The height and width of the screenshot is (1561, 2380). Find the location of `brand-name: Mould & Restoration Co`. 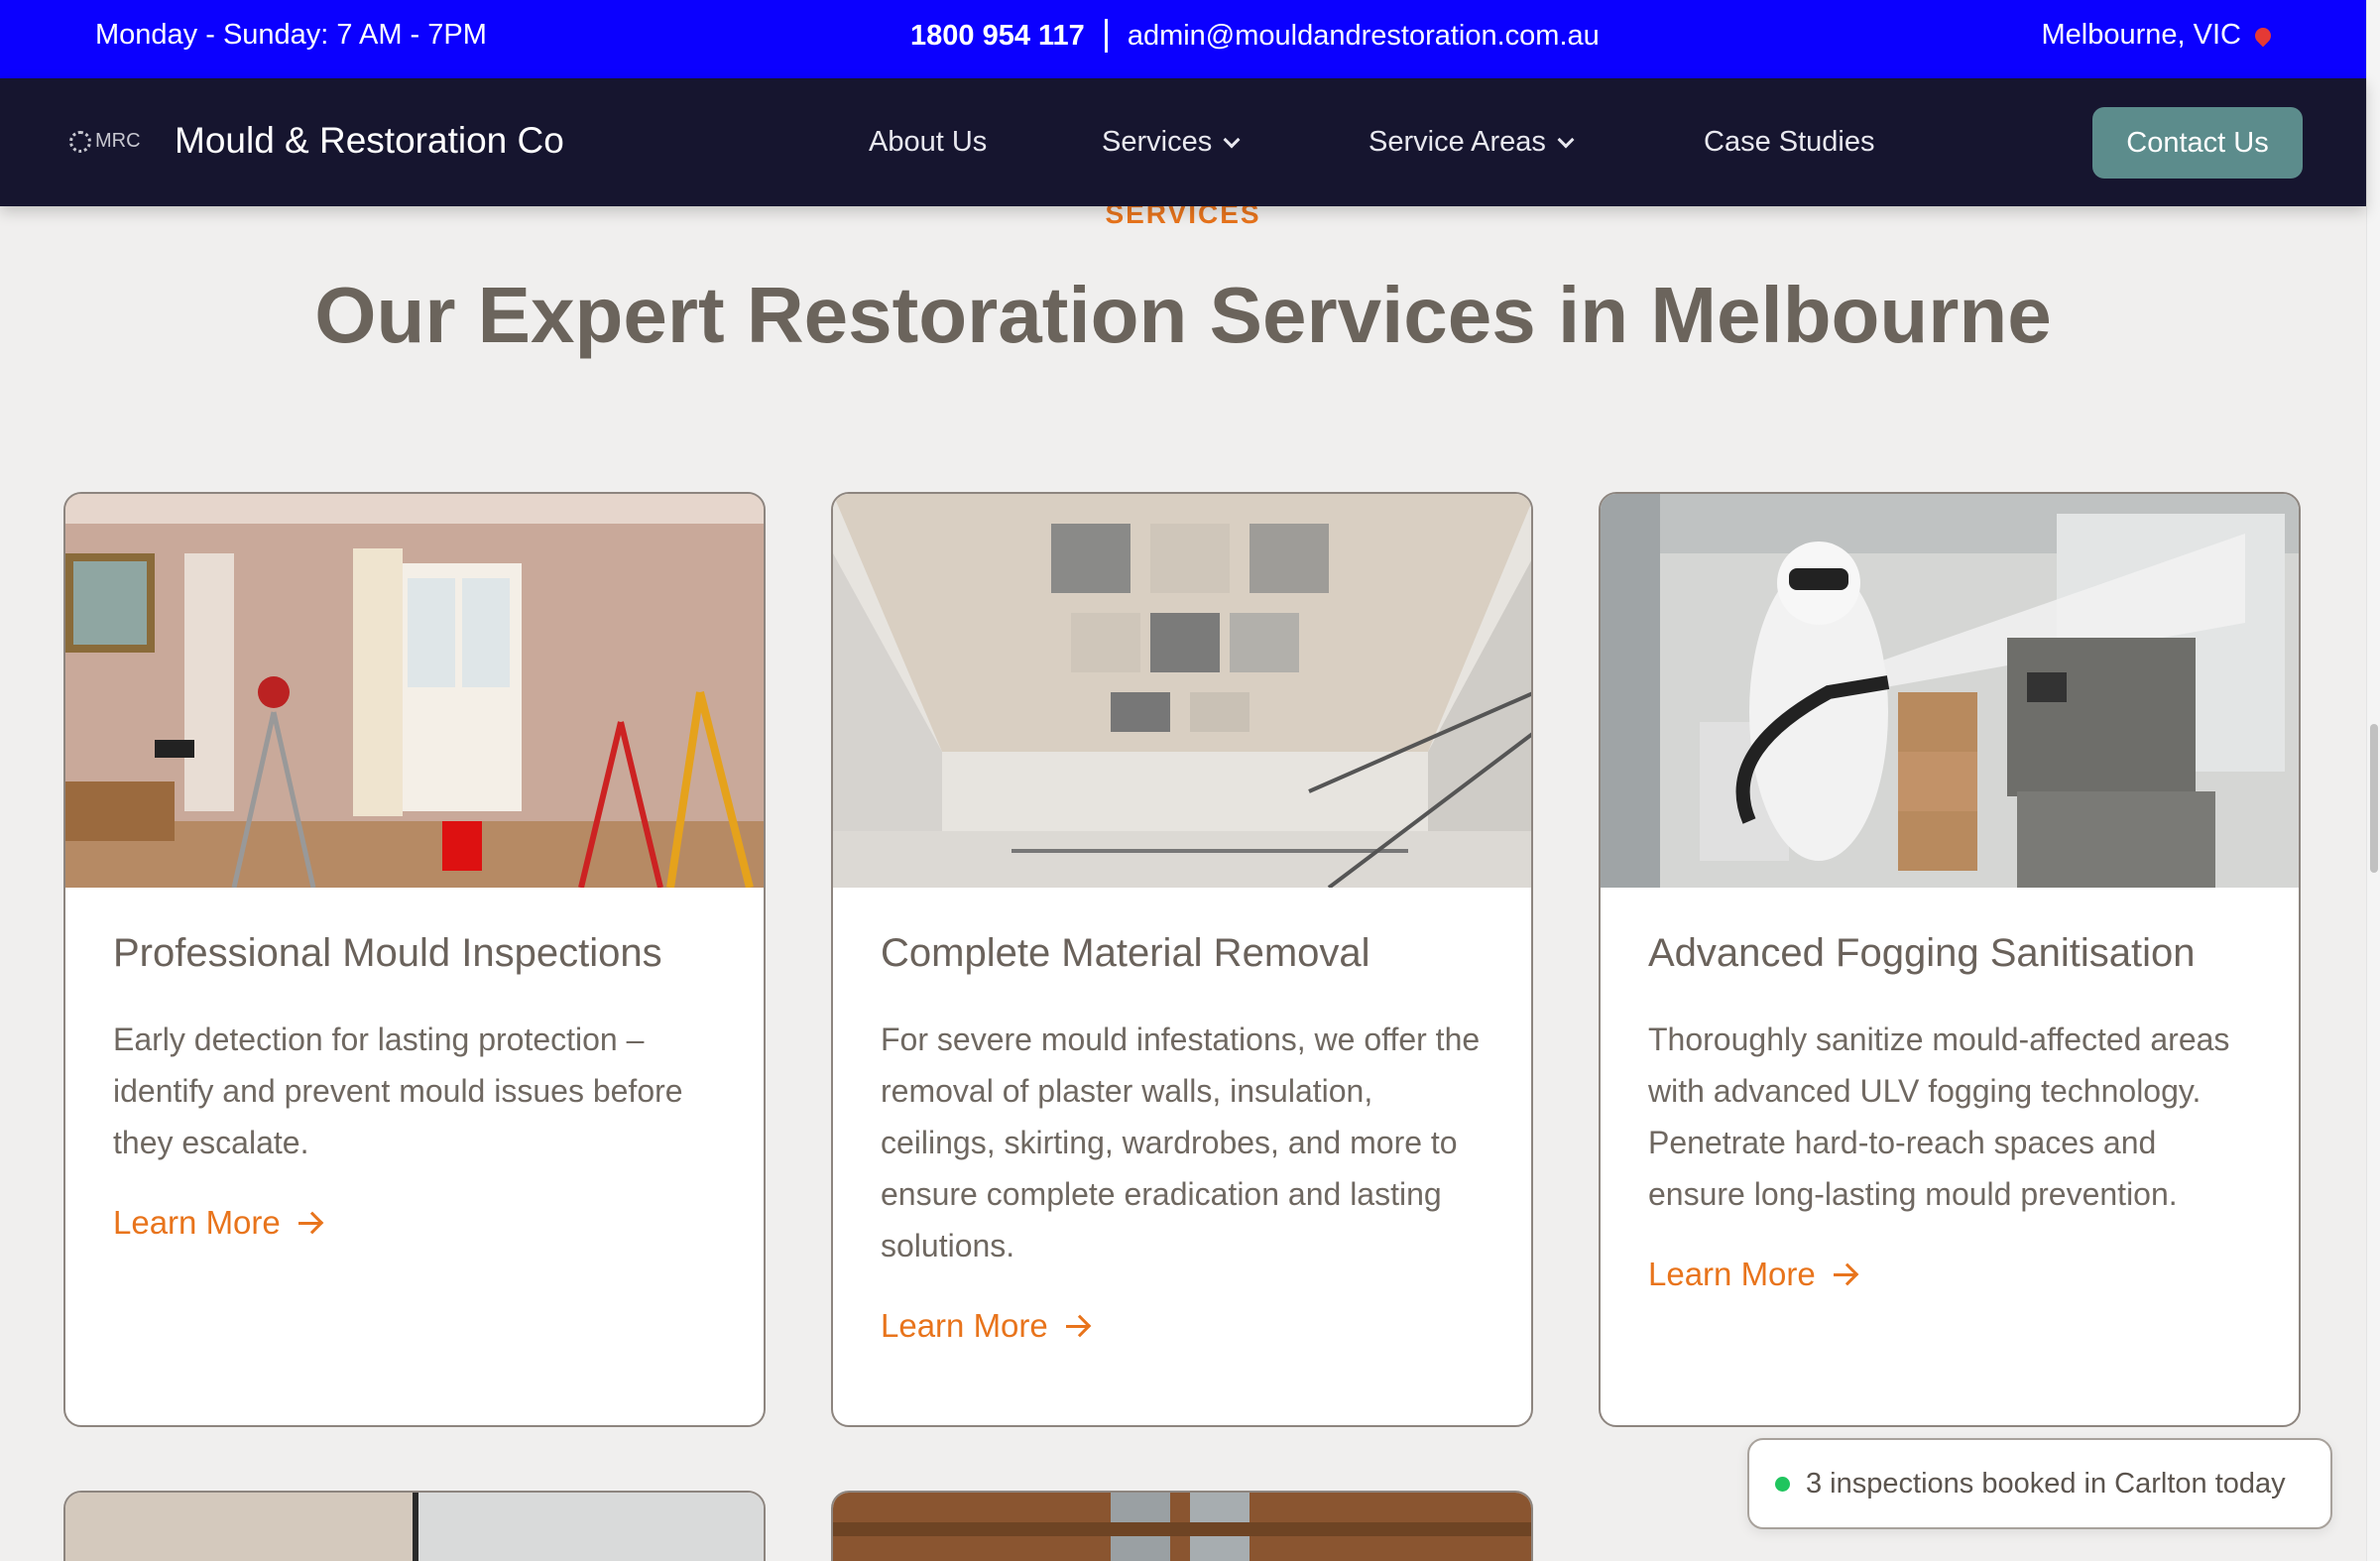

brand-name: Mould & Restoration Co is located at coordinates (369, 141).